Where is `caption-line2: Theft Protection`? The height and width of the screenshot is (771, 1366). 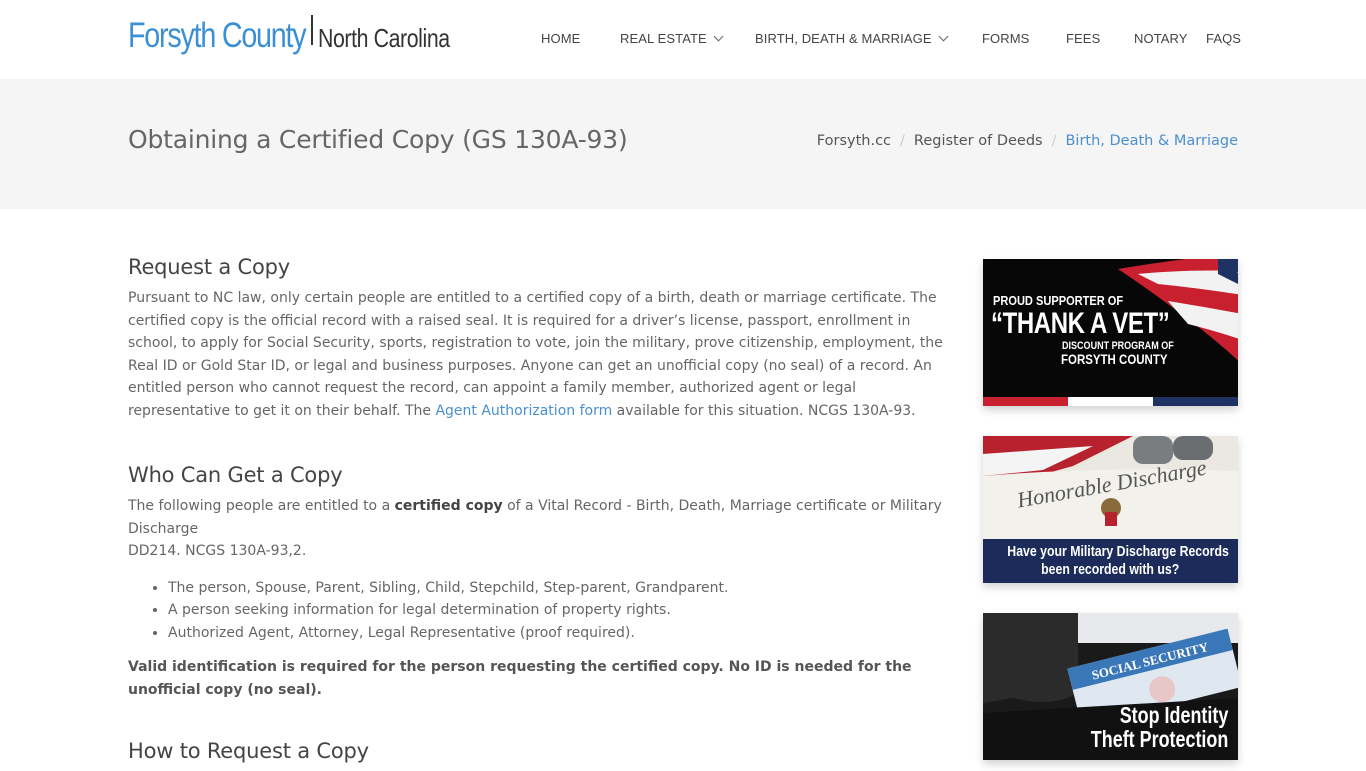 caption-line2: Theft Protection is located at coordinates (1159, 739).